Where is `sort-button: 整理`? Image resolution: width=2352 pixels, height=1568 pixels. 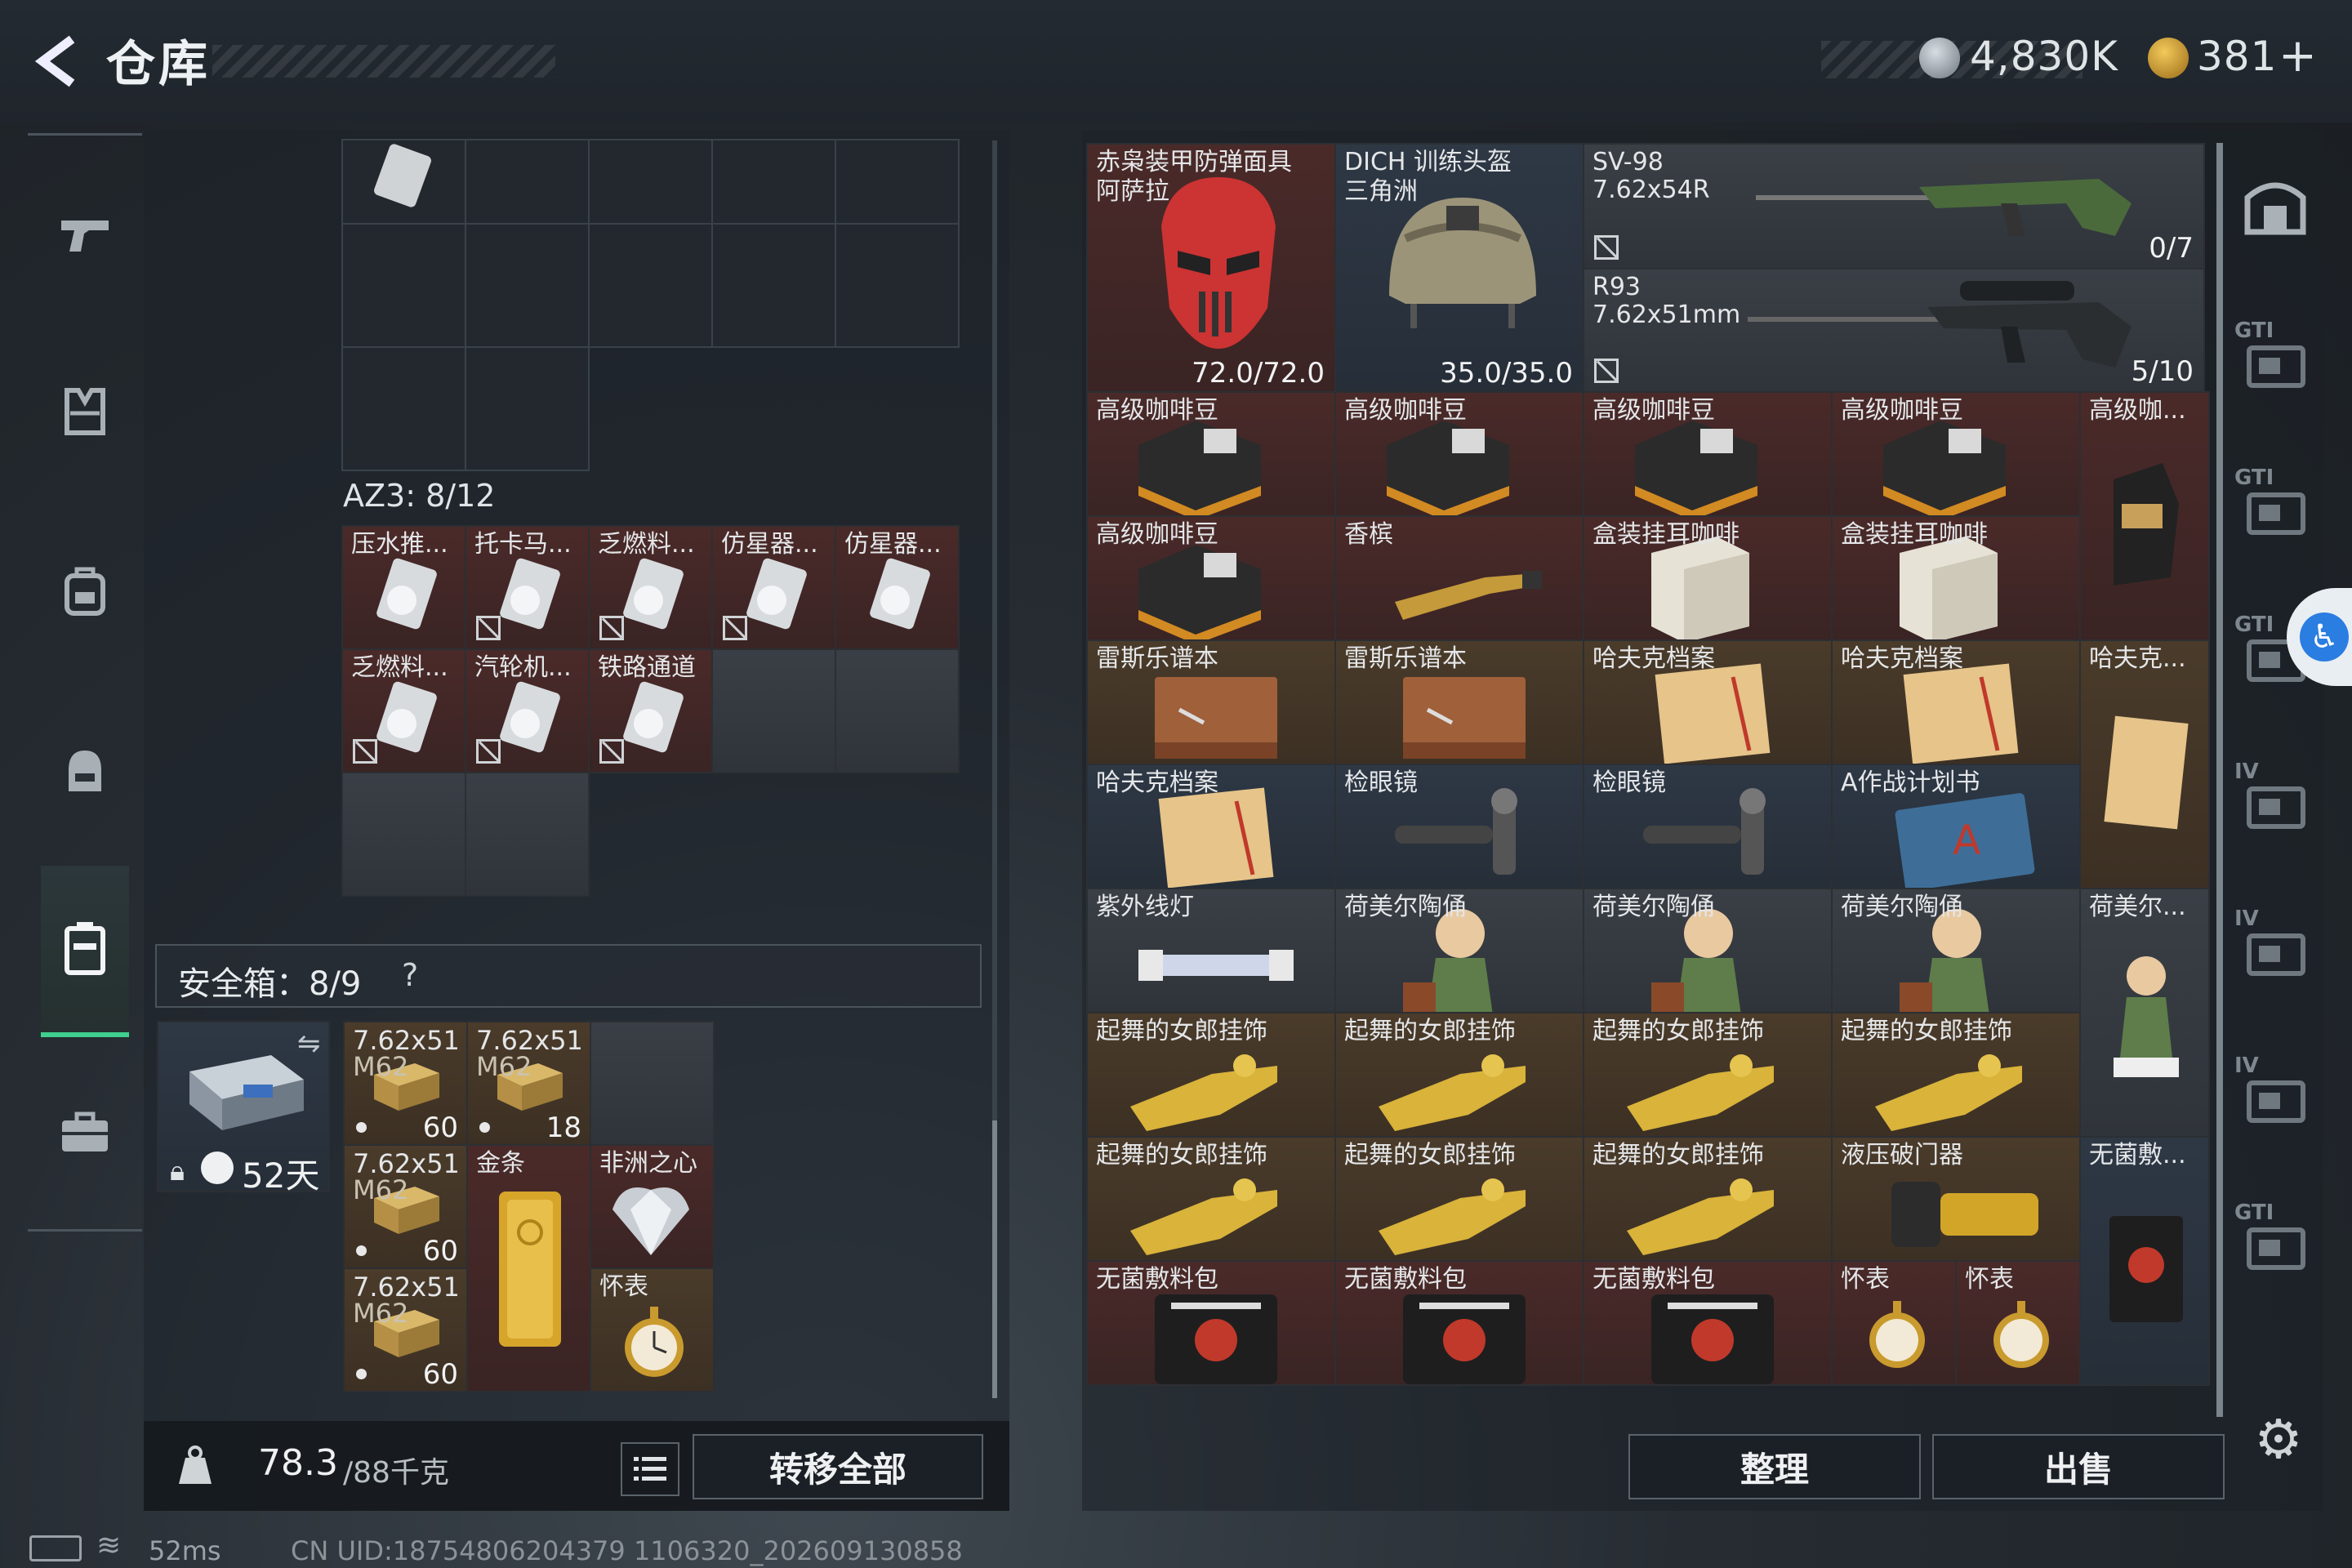
sort-button: 整理 is located at coordinates (1775, 1466).